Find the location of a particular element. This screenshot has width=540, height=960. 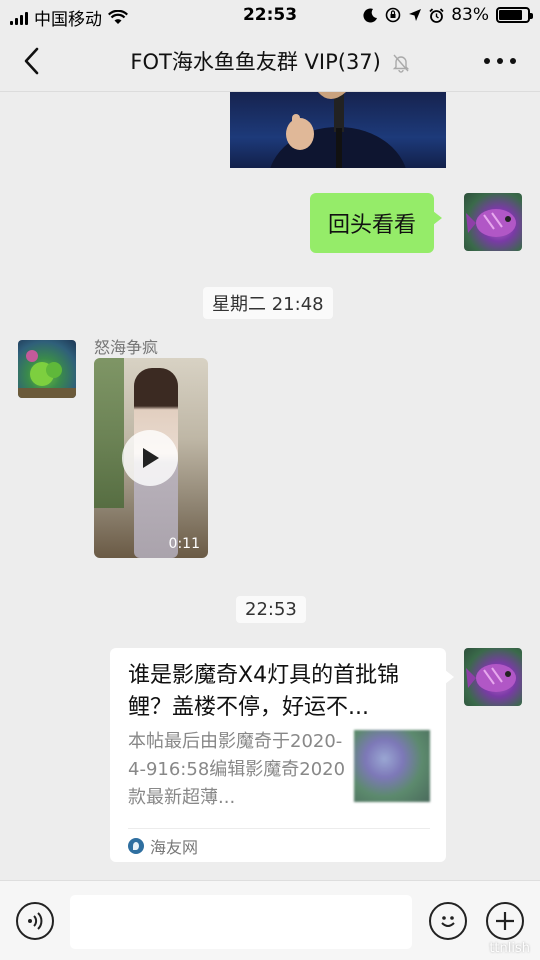

outgoing-message-text: 回头看看 is located at coordinates (372, 225).